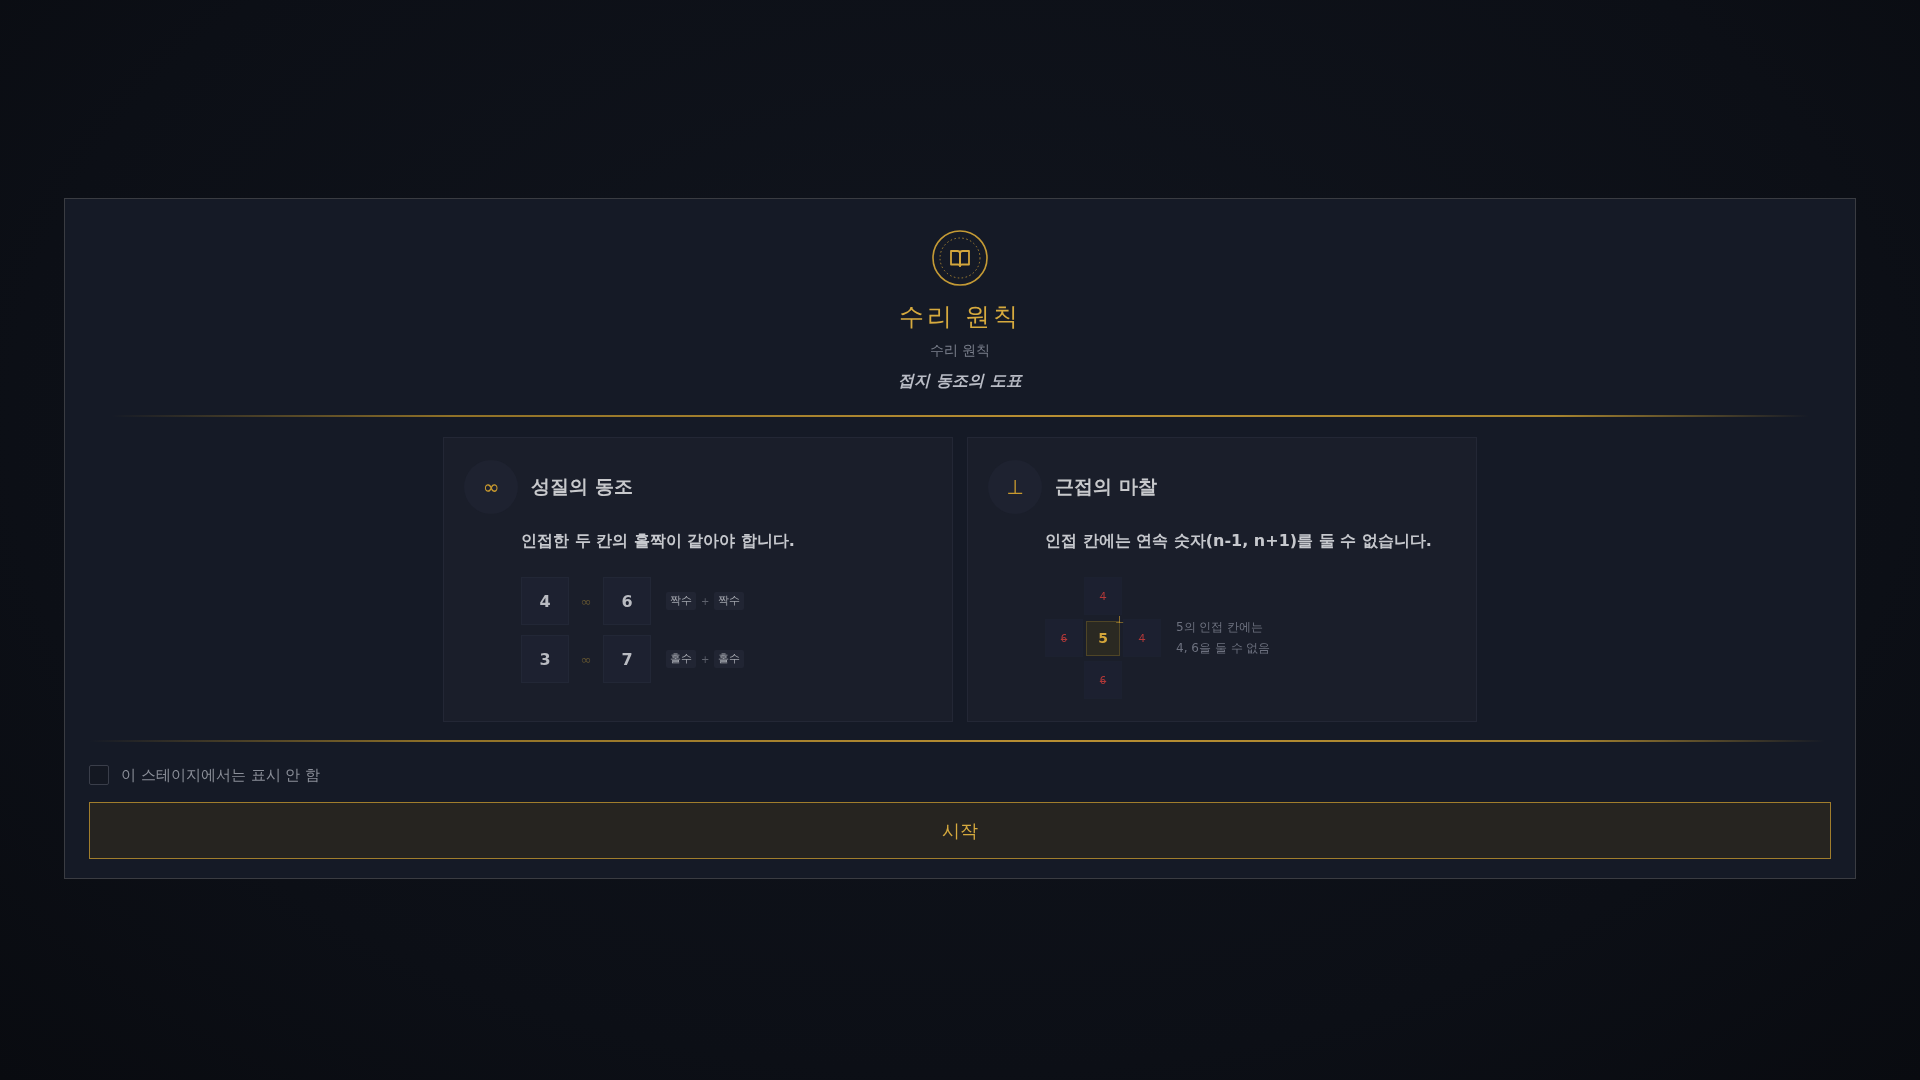 The height and width of the screenshot is (1080, 1920). I want to click on start-button: 시작, so click(960, 830).